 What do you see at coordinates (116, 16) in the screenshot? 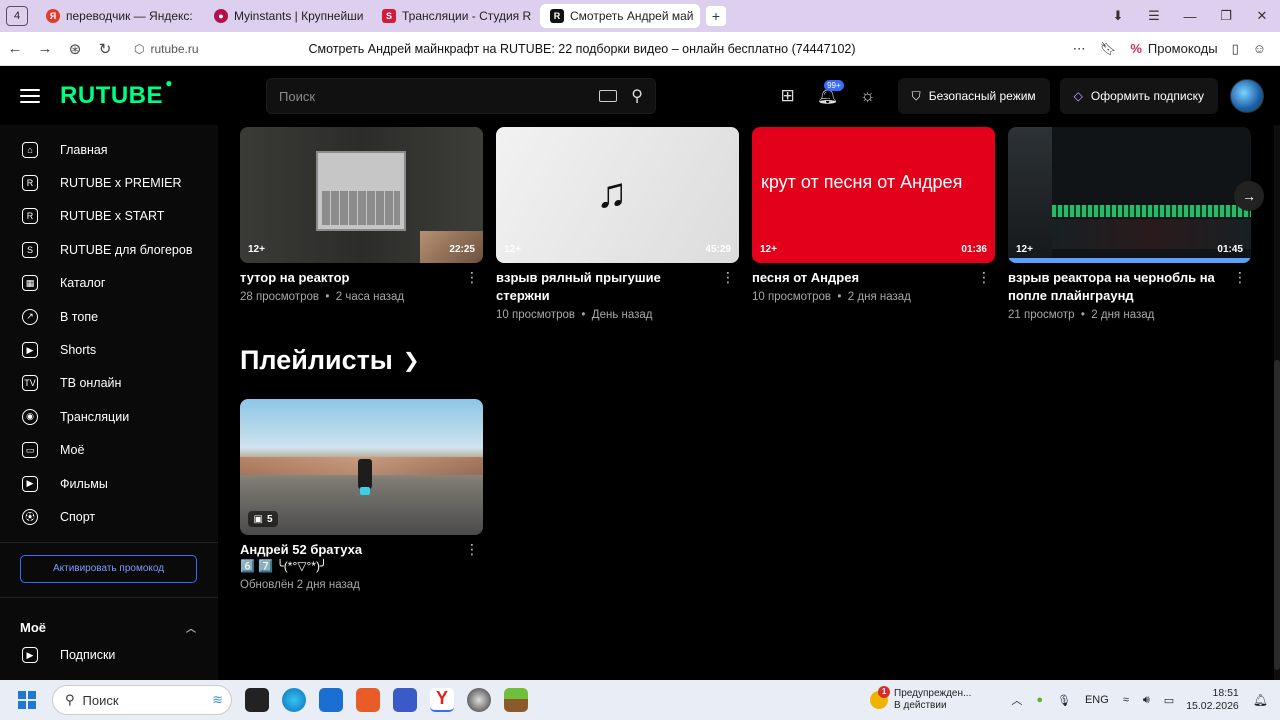
I see `browser-tab-yandex: Я переводчик — Яндекс: на` at bounding box center [116, 16].